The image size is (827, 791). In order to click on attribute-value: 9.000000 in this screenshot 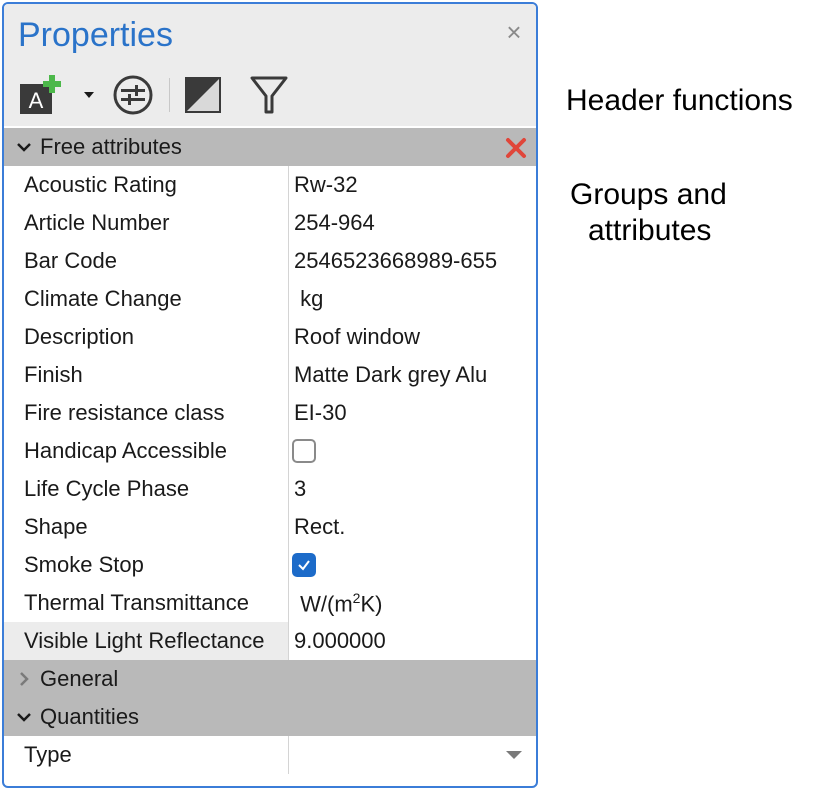, I will do `click(340, 641)`.